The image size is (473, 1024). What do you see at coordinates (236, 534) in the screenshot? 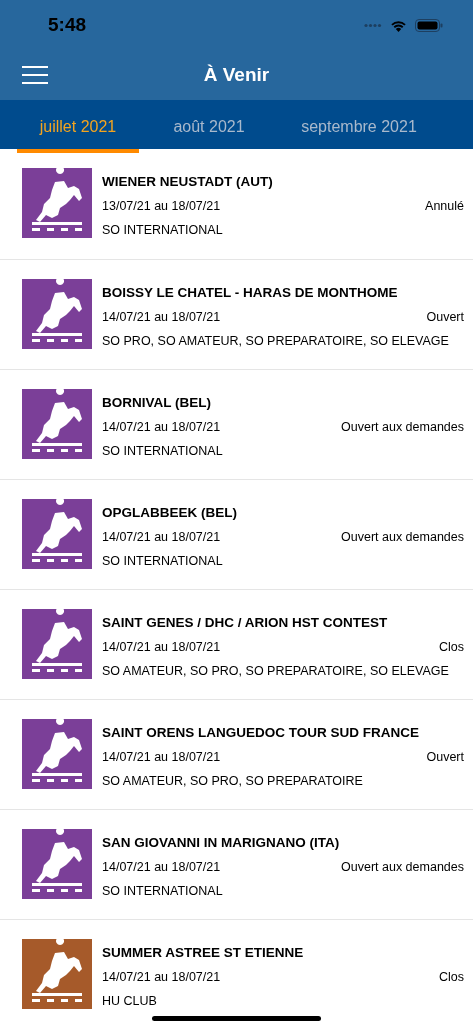
I see `event-row: OPGLABBEEK (BEL) 14/07/21 au 18/07/21 Ouvert aux demandes SO INTERNATIONAL` at bounding box center [236, 534].